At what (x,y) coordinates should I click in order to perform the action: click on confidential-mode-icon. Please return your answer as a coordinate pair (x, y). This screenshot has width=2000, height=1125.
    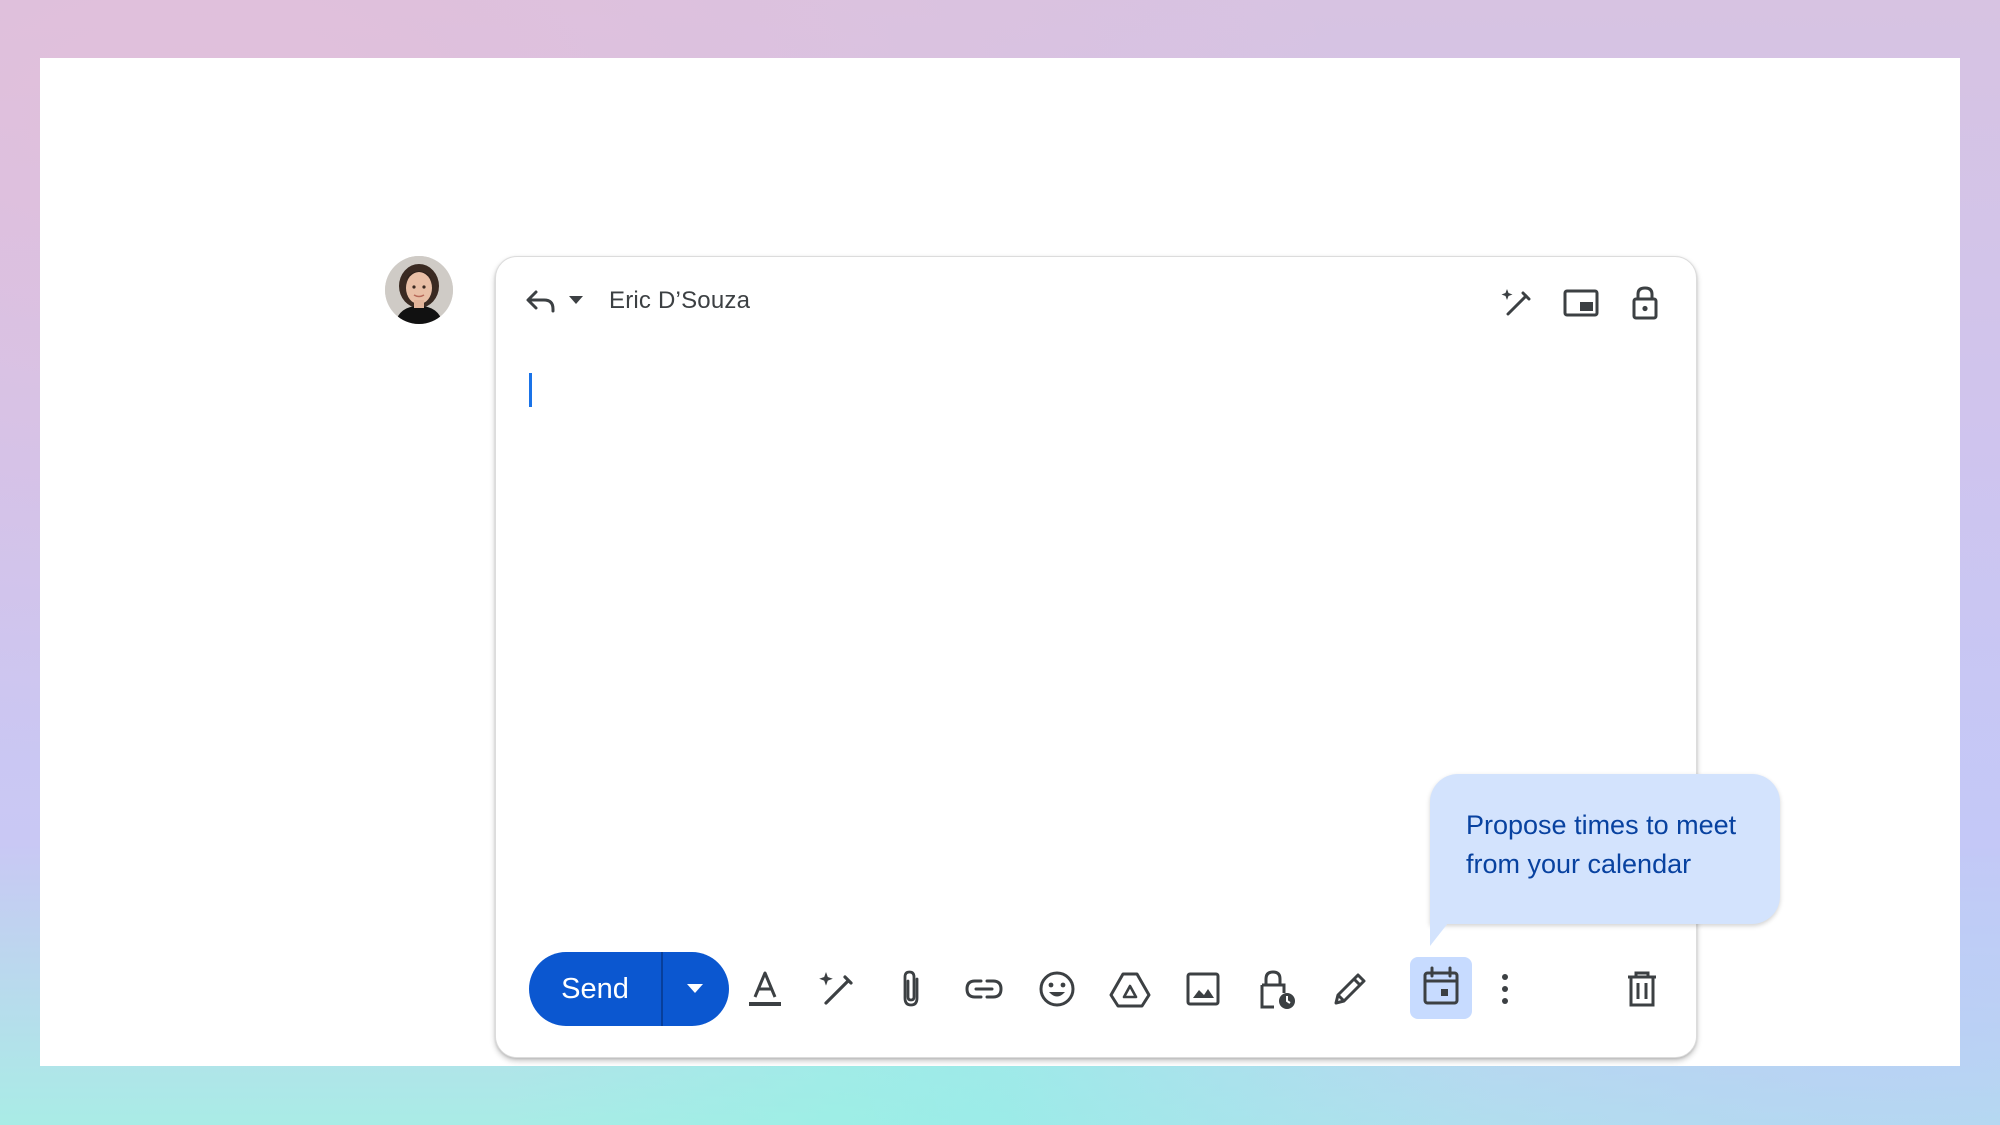
    Looking at the image, I should click on (1276, 989).